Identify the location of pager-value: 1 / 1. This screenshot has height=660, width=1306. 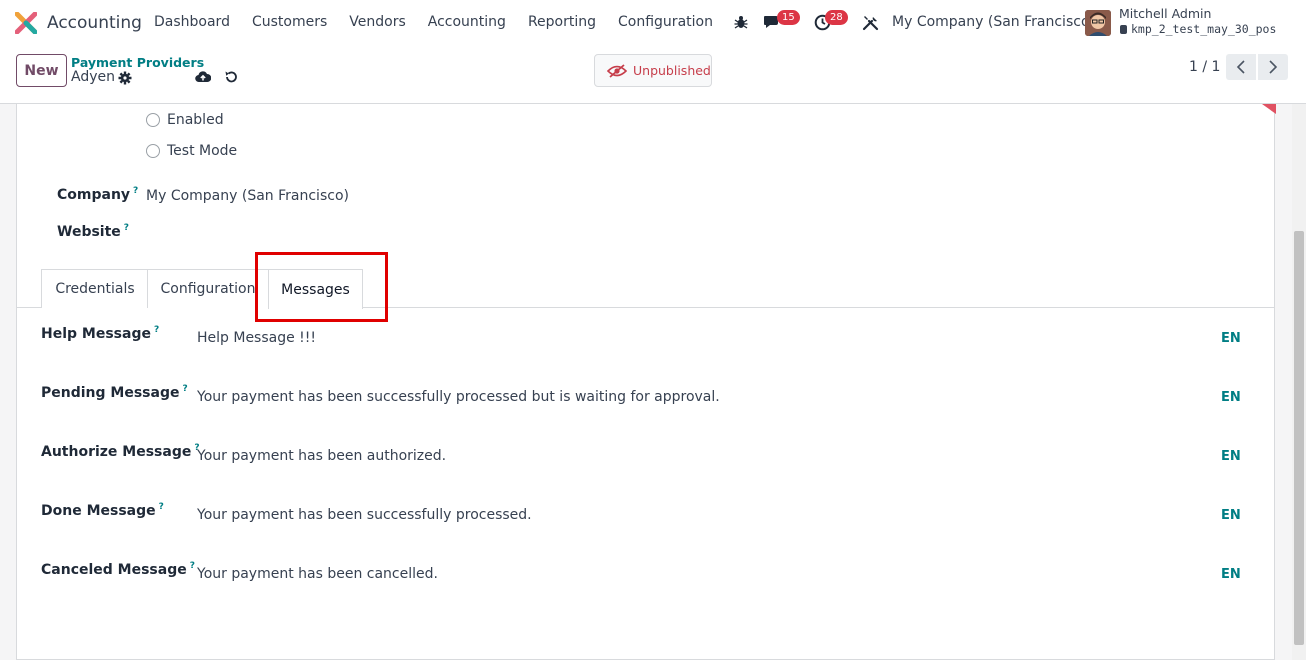
(1204, 67).